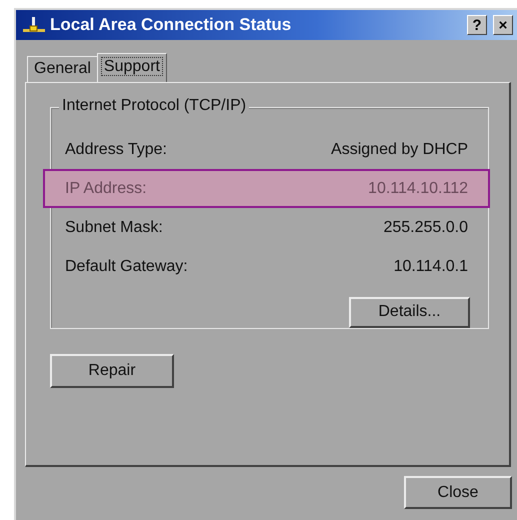  Describe the element at coordinates (112, 371) in the screenshot. I see `repair-button: Repair` at that location.